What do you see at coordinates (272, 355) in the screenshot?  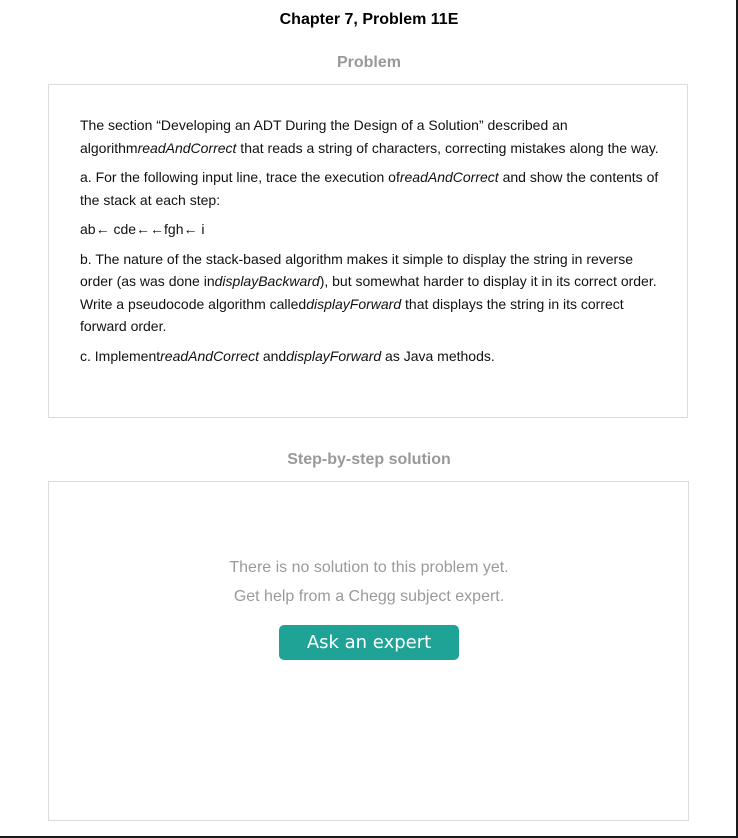 I see `problem-text-fragment: and` at bounding box center [272, 355].